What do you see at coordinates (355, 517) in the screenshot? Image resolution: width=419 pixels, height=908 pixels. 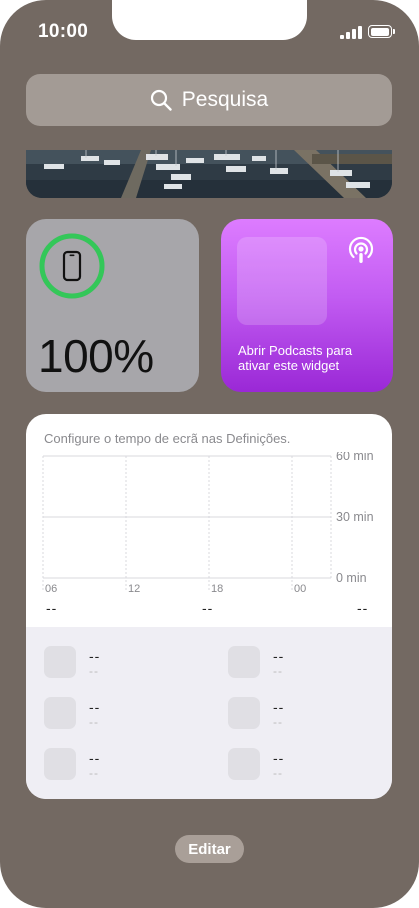 I see `y-label-30: 30 min` at bounding box center [355, 517].